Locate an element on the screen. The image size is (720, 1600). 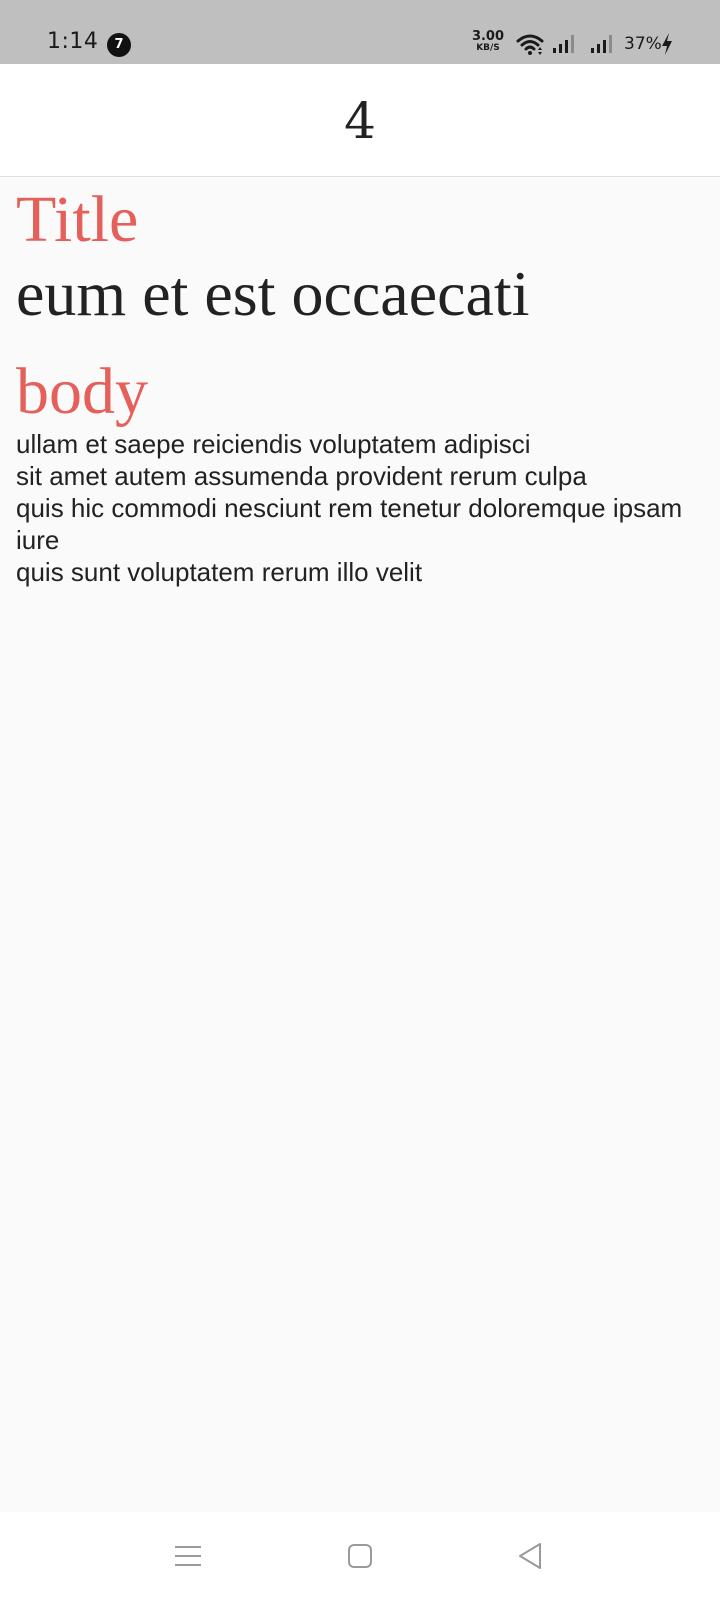
page-title: 4 is located at coordinates (360, 121).